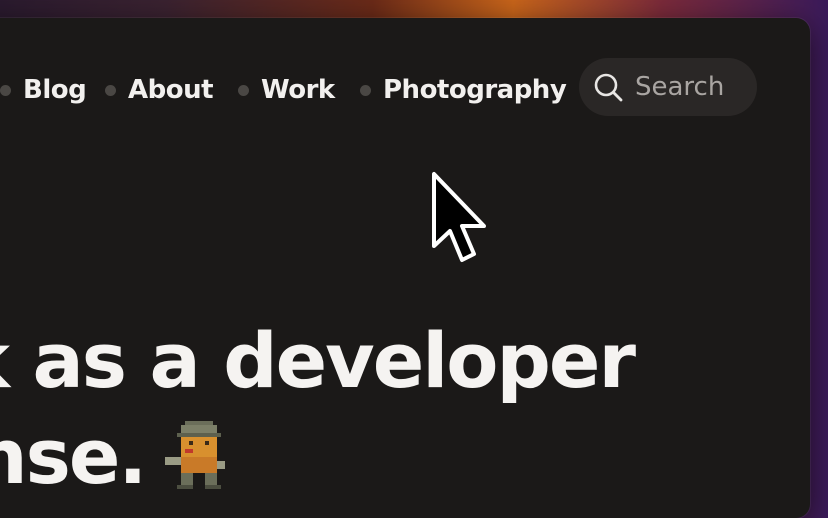 Image resolution: width=828 pixels, height=518 pixels. What do you see at coordinates (608, 87) in the screenshot?
I see `search-icon` at bounding box center [608, 87].